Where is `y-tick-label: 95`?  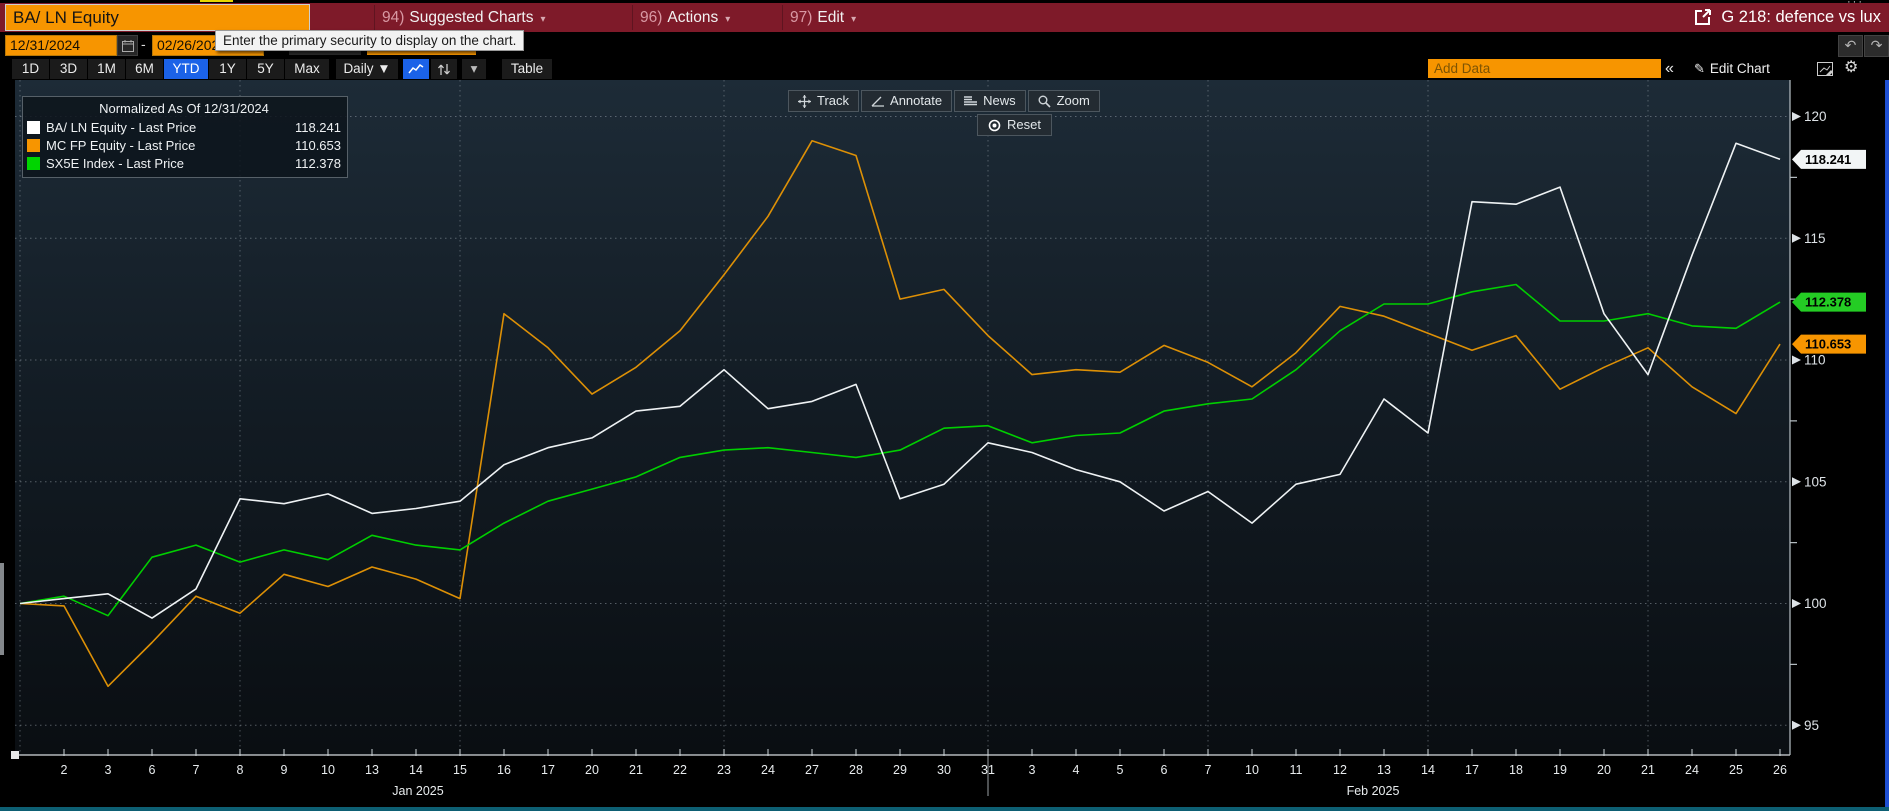
y-tick-label: 95 is located at coordinates (1811, 725).